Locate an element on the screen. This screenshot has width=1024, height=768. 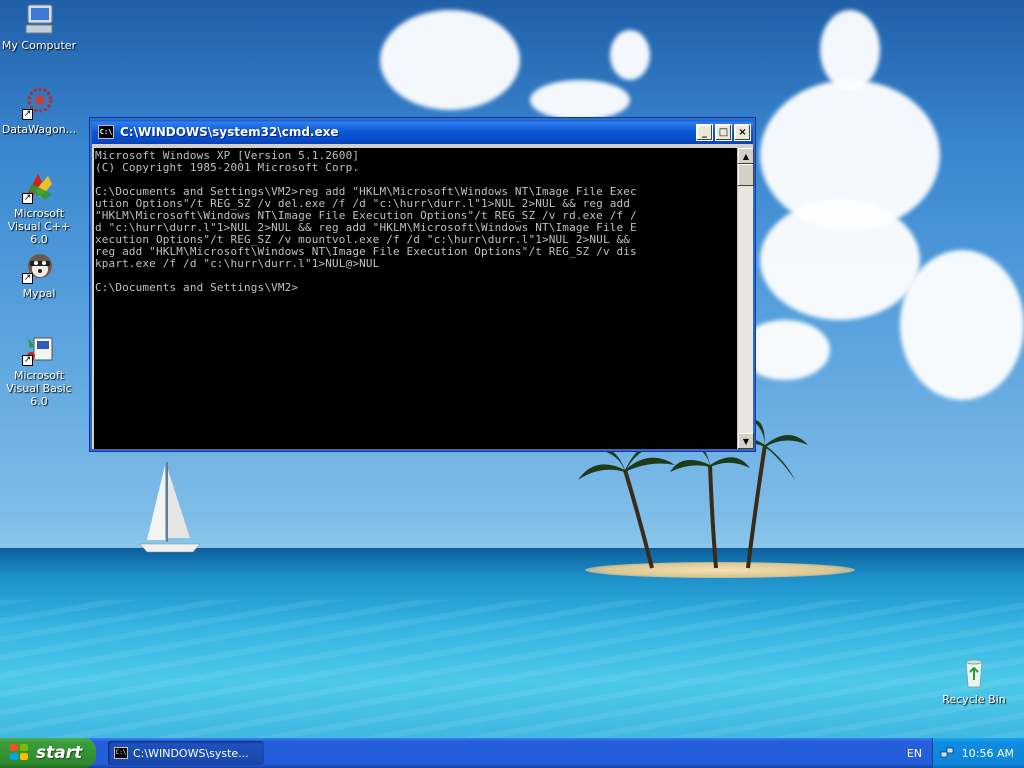
desktop-icon-label: My Computer is located at coordinates (39, 45).